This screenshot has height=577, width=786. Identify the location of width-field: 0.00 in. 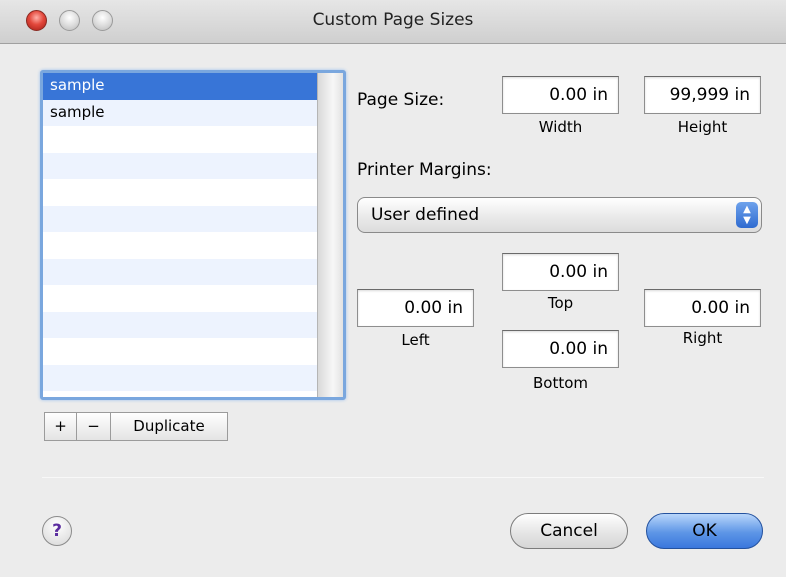
(560, 95).